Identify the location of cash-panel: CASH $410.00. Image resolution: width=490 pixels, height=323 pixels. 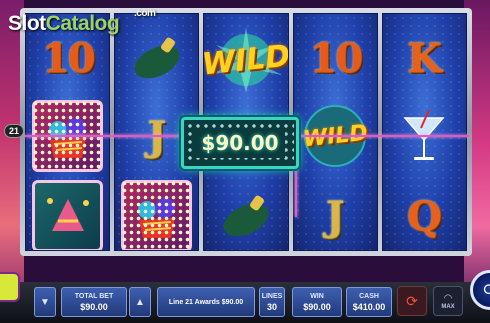
(369, 302).